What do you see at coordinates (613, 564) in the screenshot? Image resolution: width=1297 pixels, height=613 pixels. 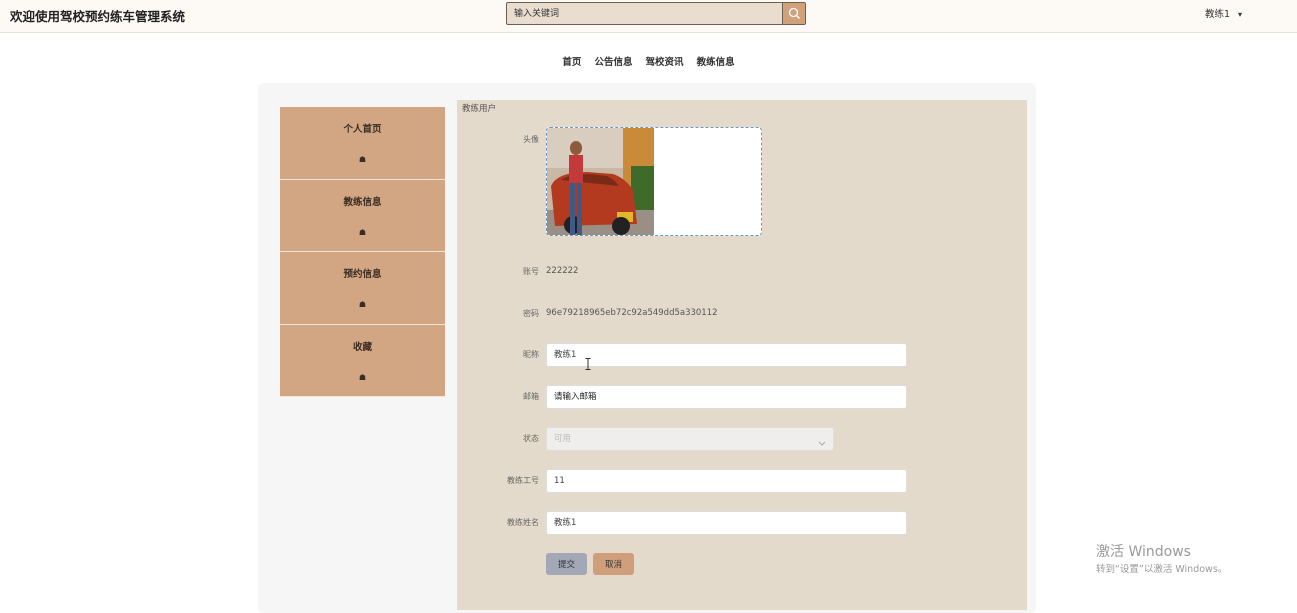 I see `cancel-button: 取消` at bounding box center [613, 564].